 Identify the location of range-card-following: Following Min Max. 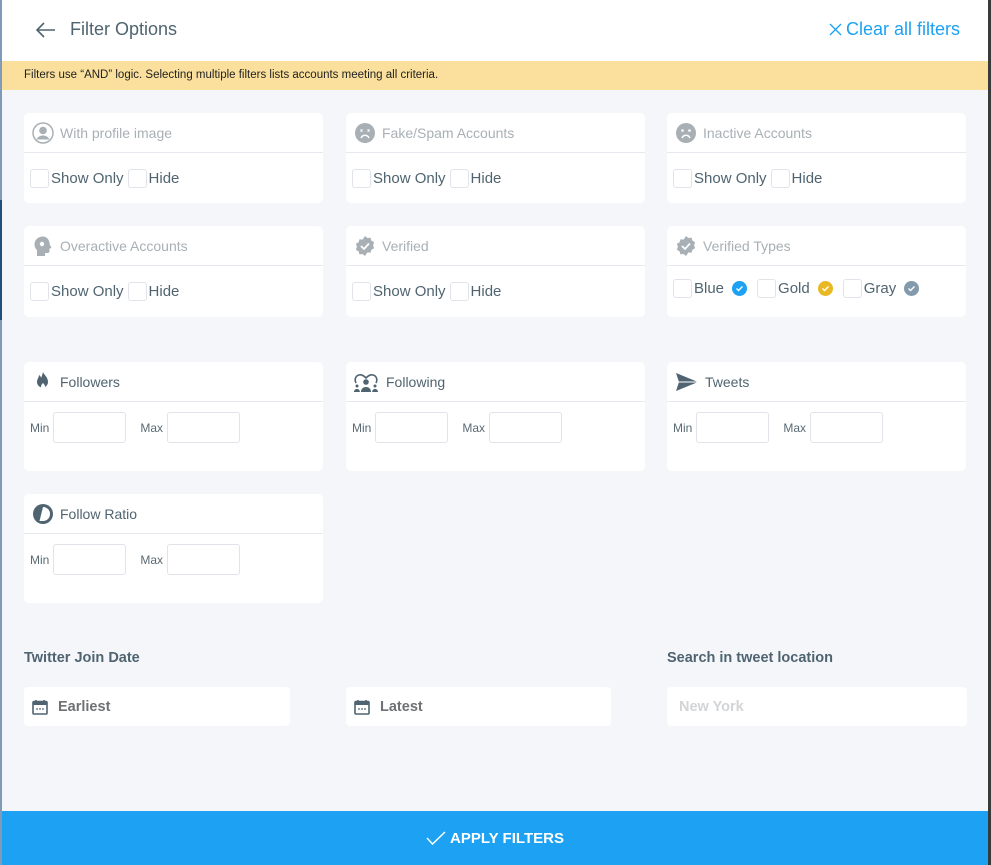
(495, 416).